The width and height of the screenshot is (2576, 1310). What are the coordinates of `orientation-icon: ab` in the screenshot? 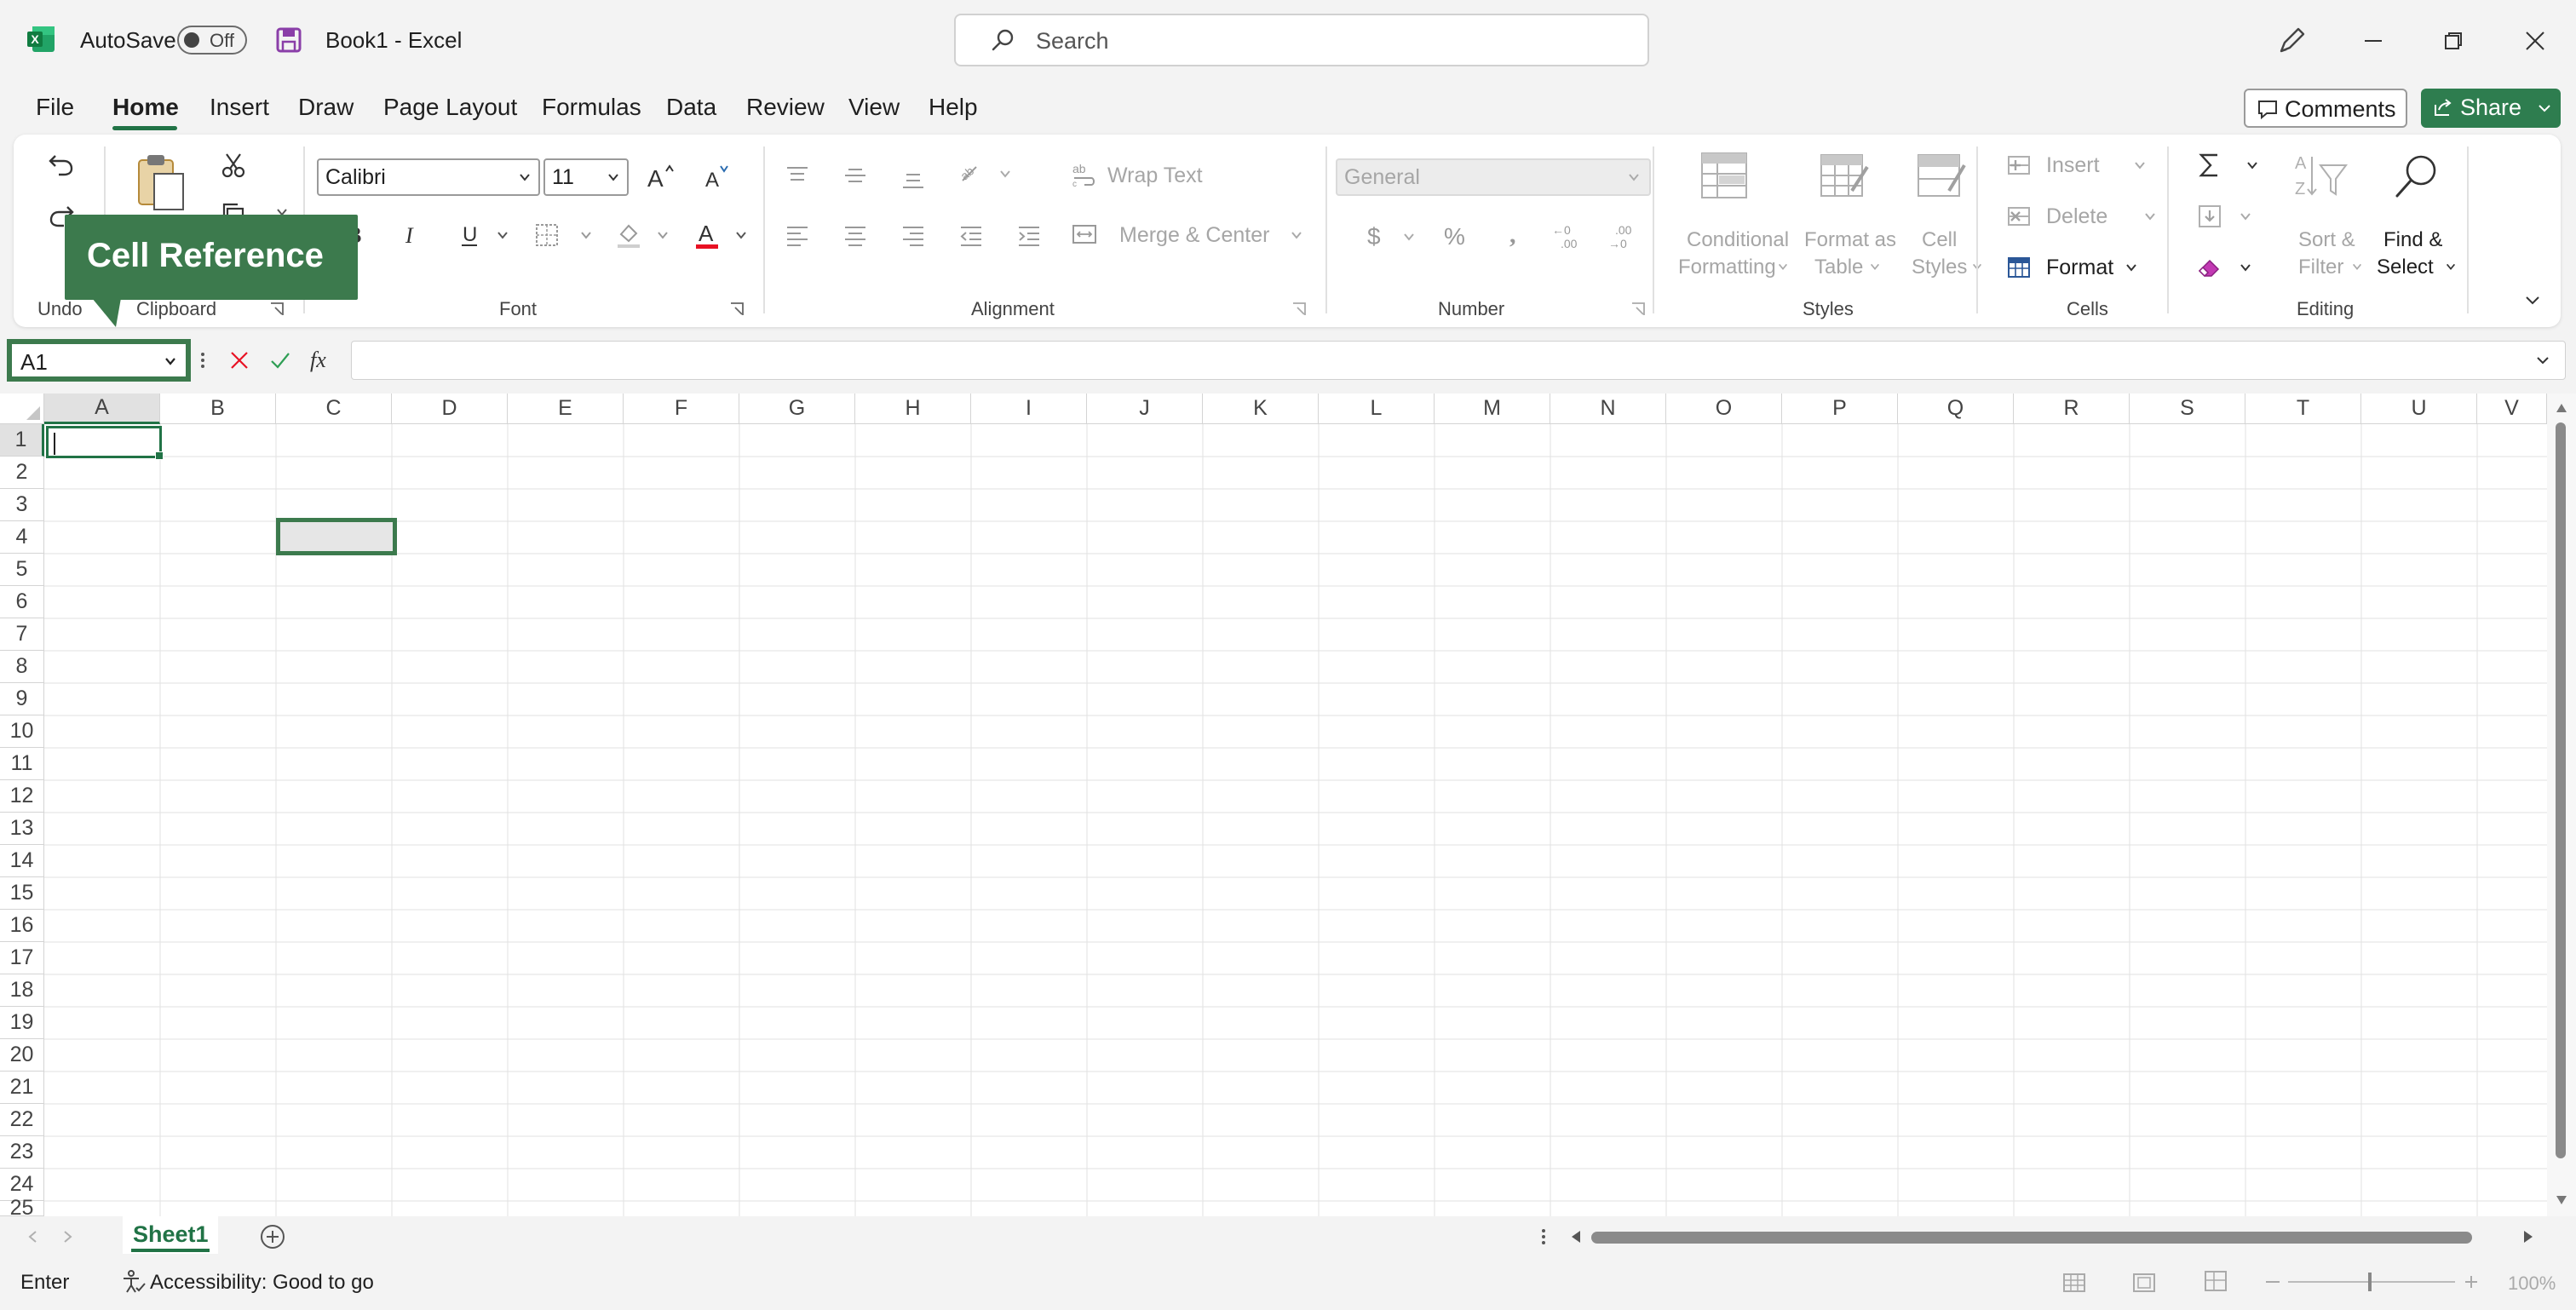 It's located at (971, 175).